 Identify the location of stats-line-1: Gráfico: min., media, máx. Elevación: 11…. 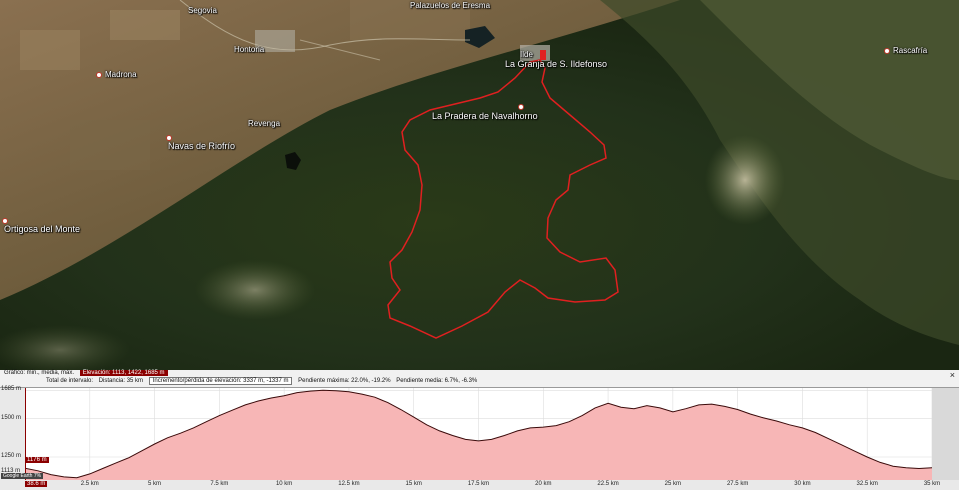
(88, 373).